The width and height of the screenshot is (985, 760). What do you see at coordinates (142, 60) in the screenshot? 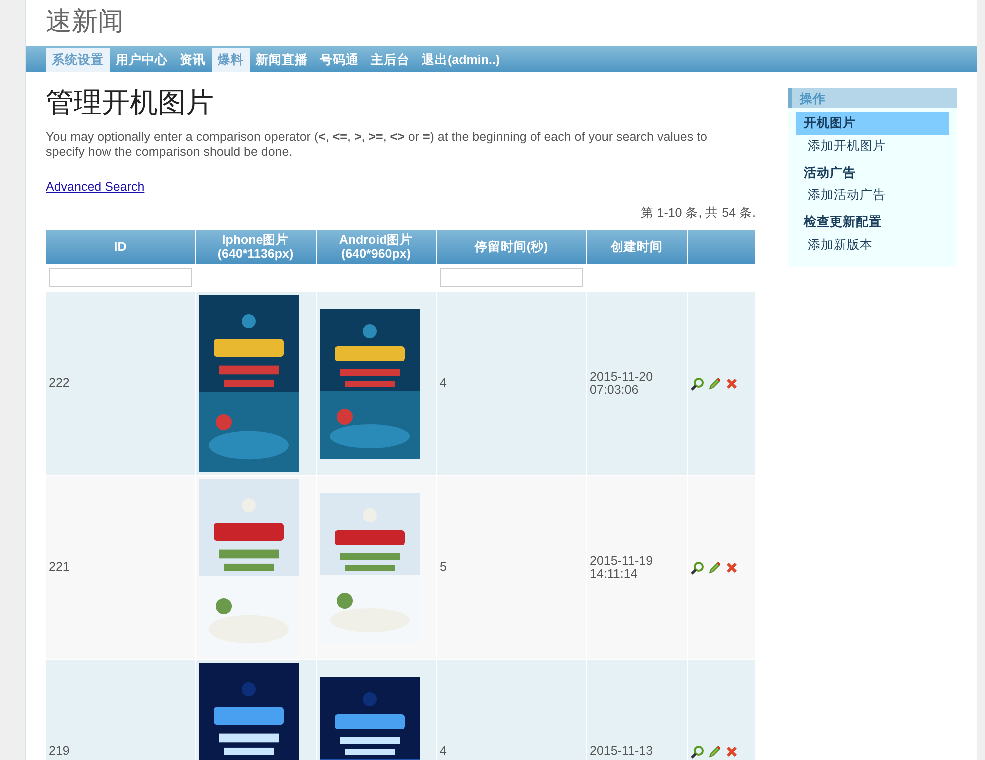
I see `nav-tab: 用户中心` at bounding box center [142, 60].